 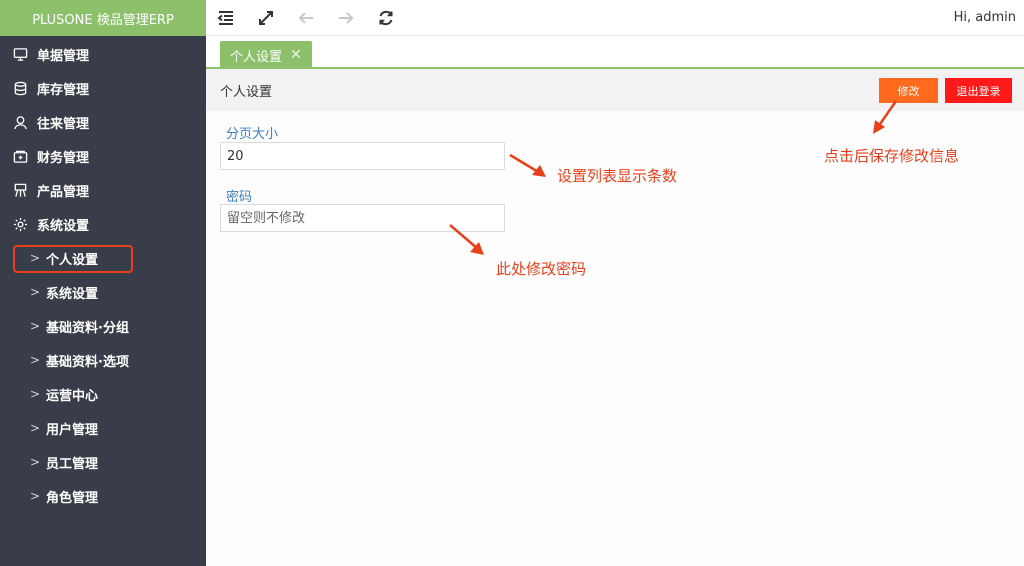 What do you see at coordinates (72, 430) in the screenshot?
I see `sidebar-subitem-label: 用户管理` at bounding box center [72, 430].